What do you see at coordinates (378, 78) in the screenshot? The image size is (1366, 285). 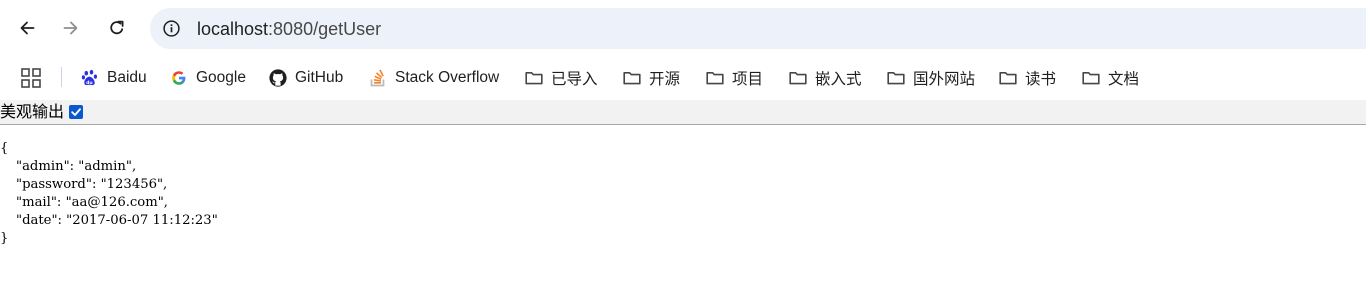 I see `stackoverflow-icon` at bounding box center [378, 78].